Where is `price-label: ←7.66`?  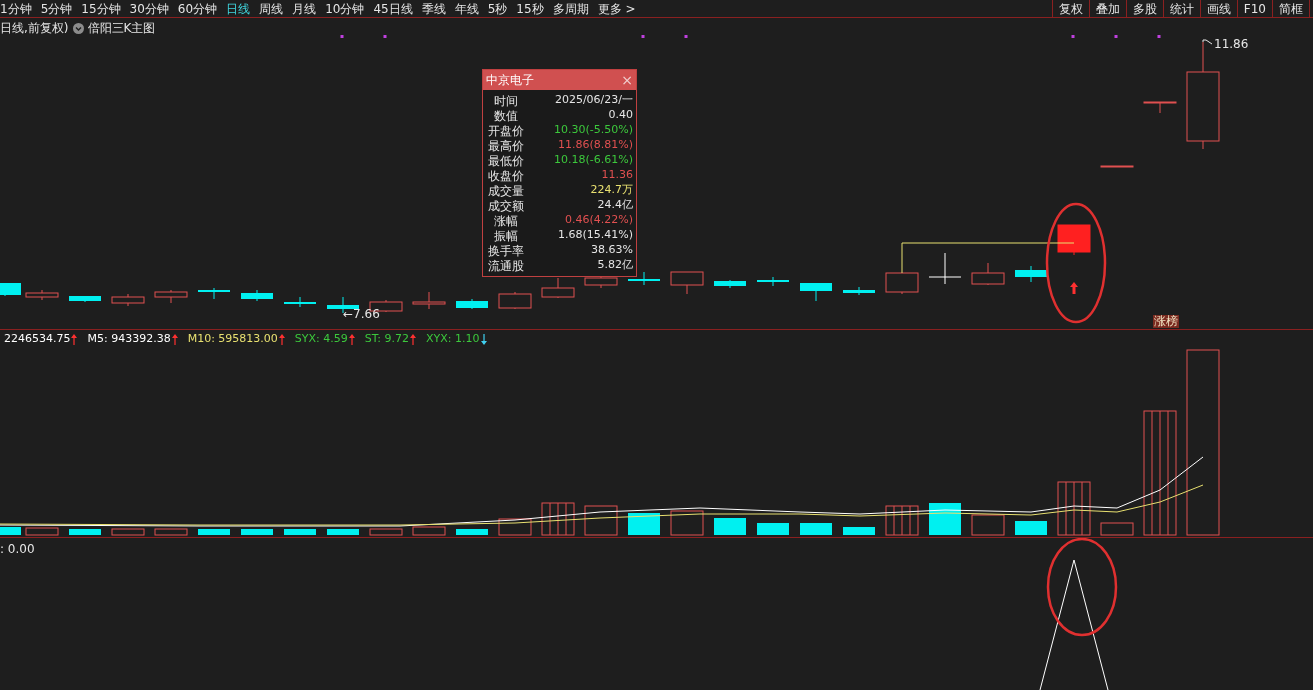
price-label: ←7.66 is located at coordinates (361, 314).